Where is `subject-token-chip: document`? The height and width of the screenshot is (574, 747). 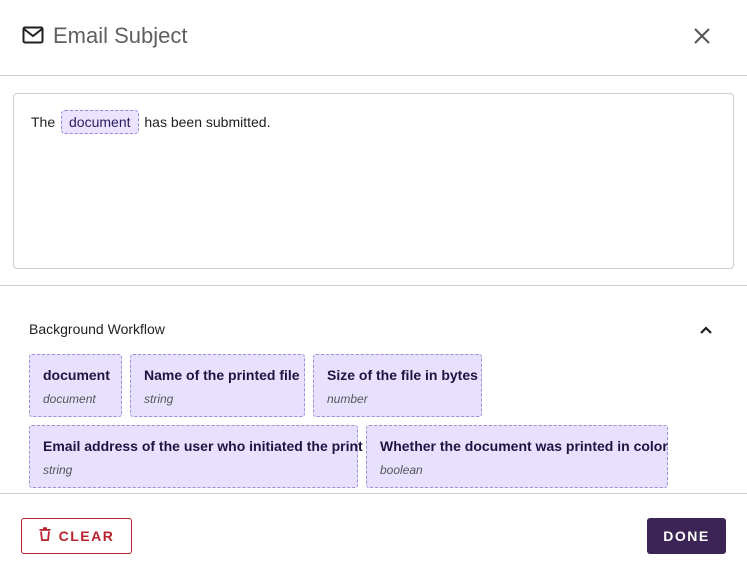 subject-token-chip: document is located at coordinates (100, 122).